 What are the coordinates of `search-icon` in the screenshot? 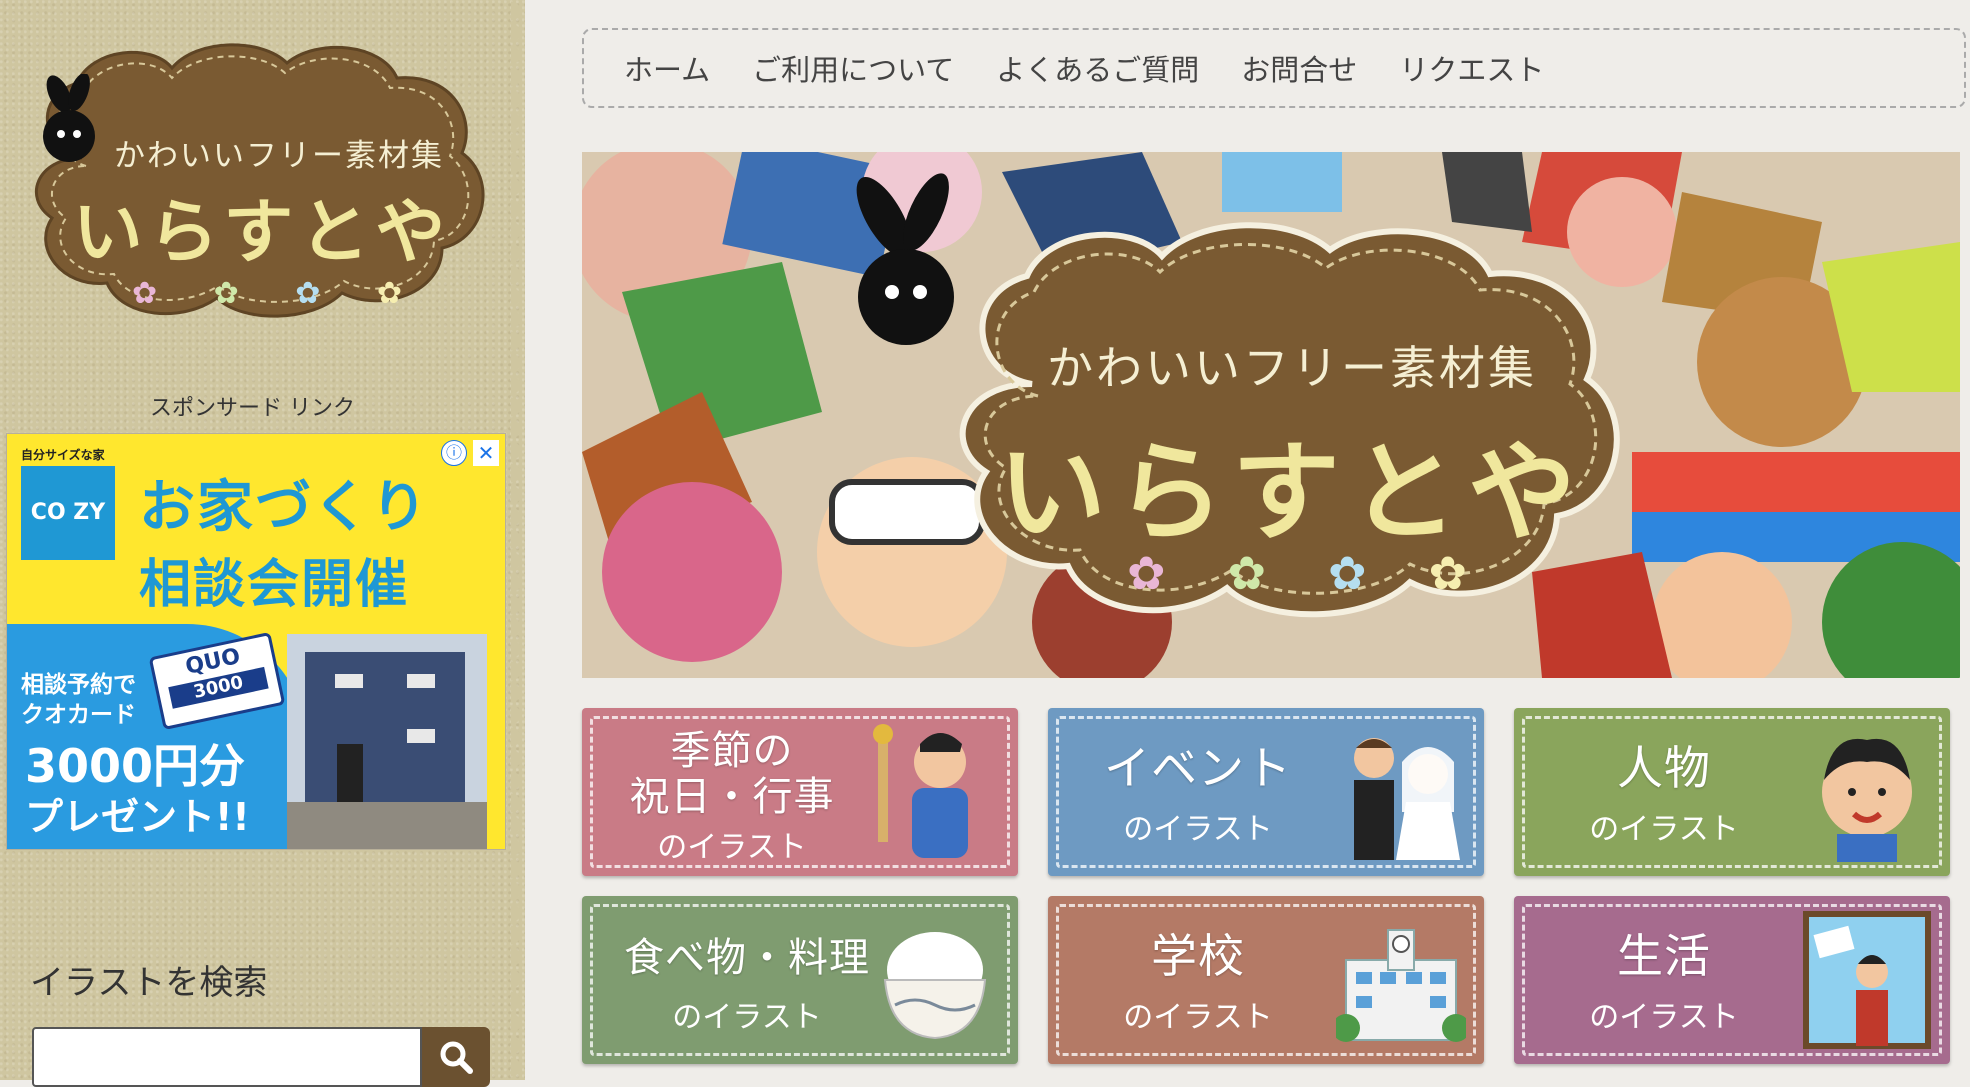 It's located at (456, 1057).